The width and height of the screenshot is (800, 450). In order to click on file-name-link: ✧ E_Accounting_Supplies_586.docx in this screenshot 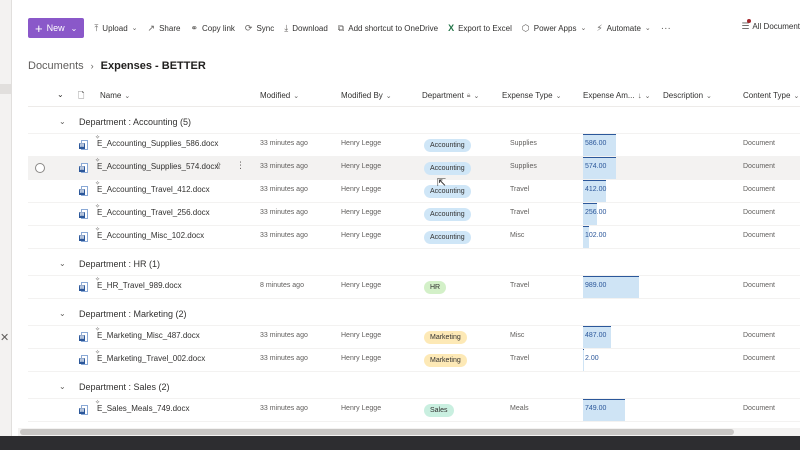, I will do `click(157, 141)`.